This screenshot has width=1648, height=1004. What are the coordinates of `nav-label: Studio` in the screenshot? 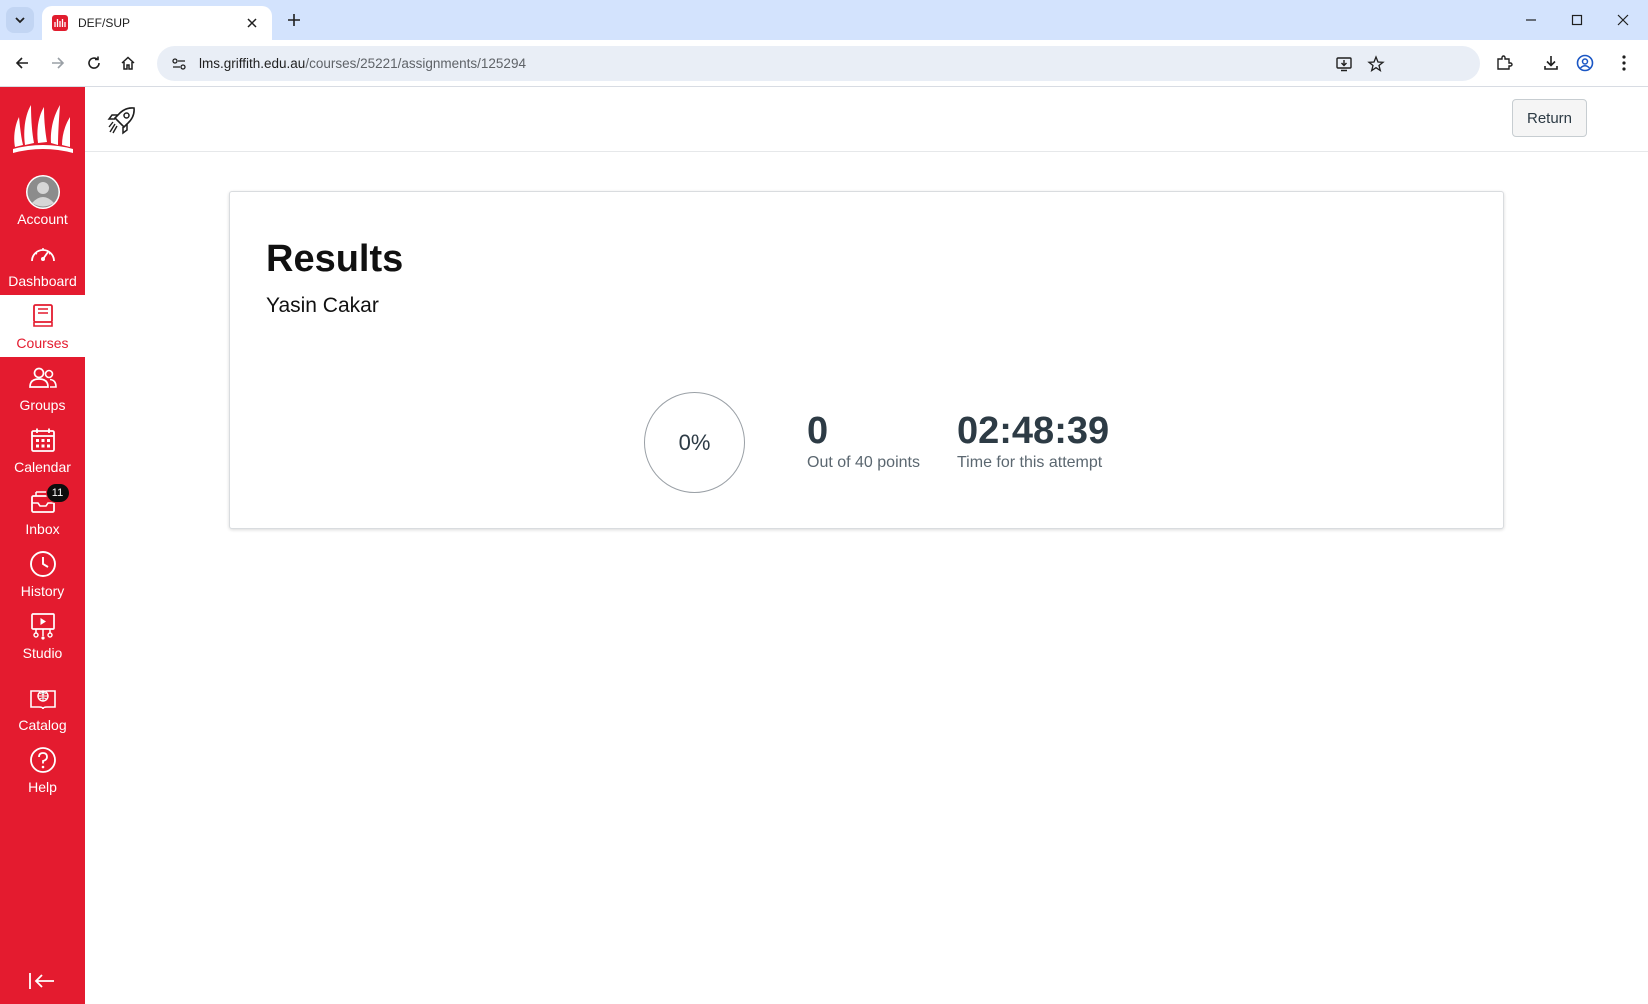 It's located at (42, 653).